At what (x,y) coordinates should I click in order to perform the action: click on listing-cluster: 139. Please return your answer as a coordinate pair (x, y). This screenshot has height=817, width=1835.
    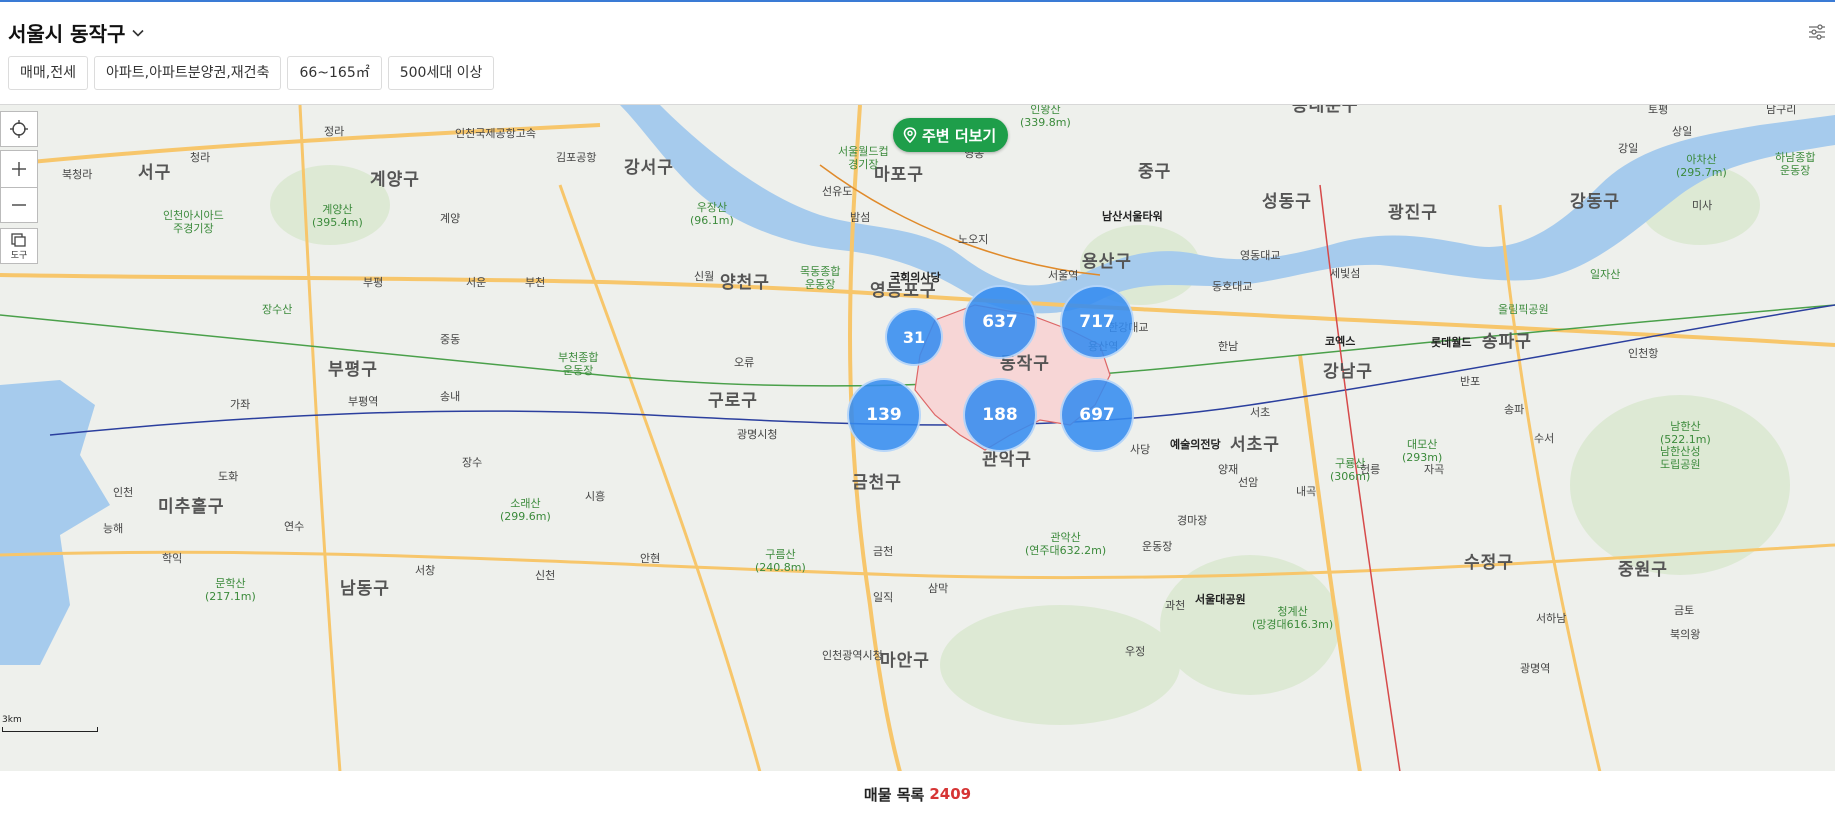
    Looking at the image, I should click on (884, 415).